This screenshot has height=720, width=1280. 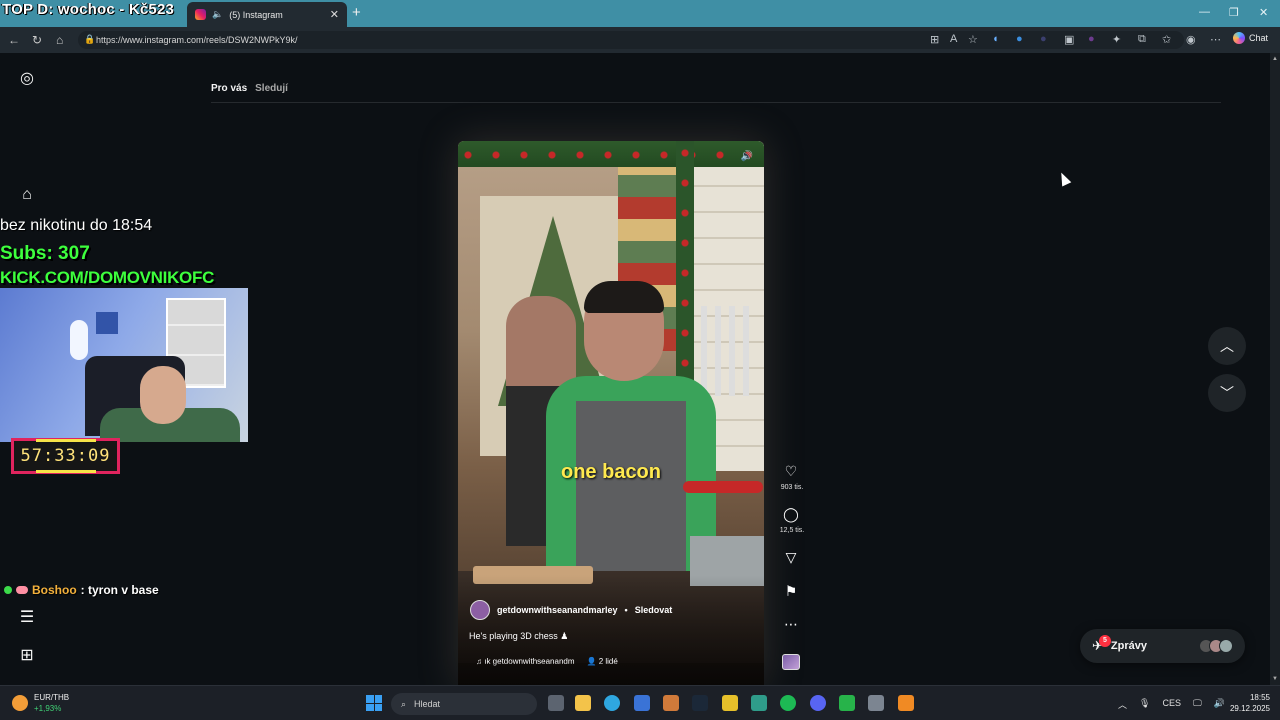 I want to click on start-windows-icon, so click(x=374, y=703).